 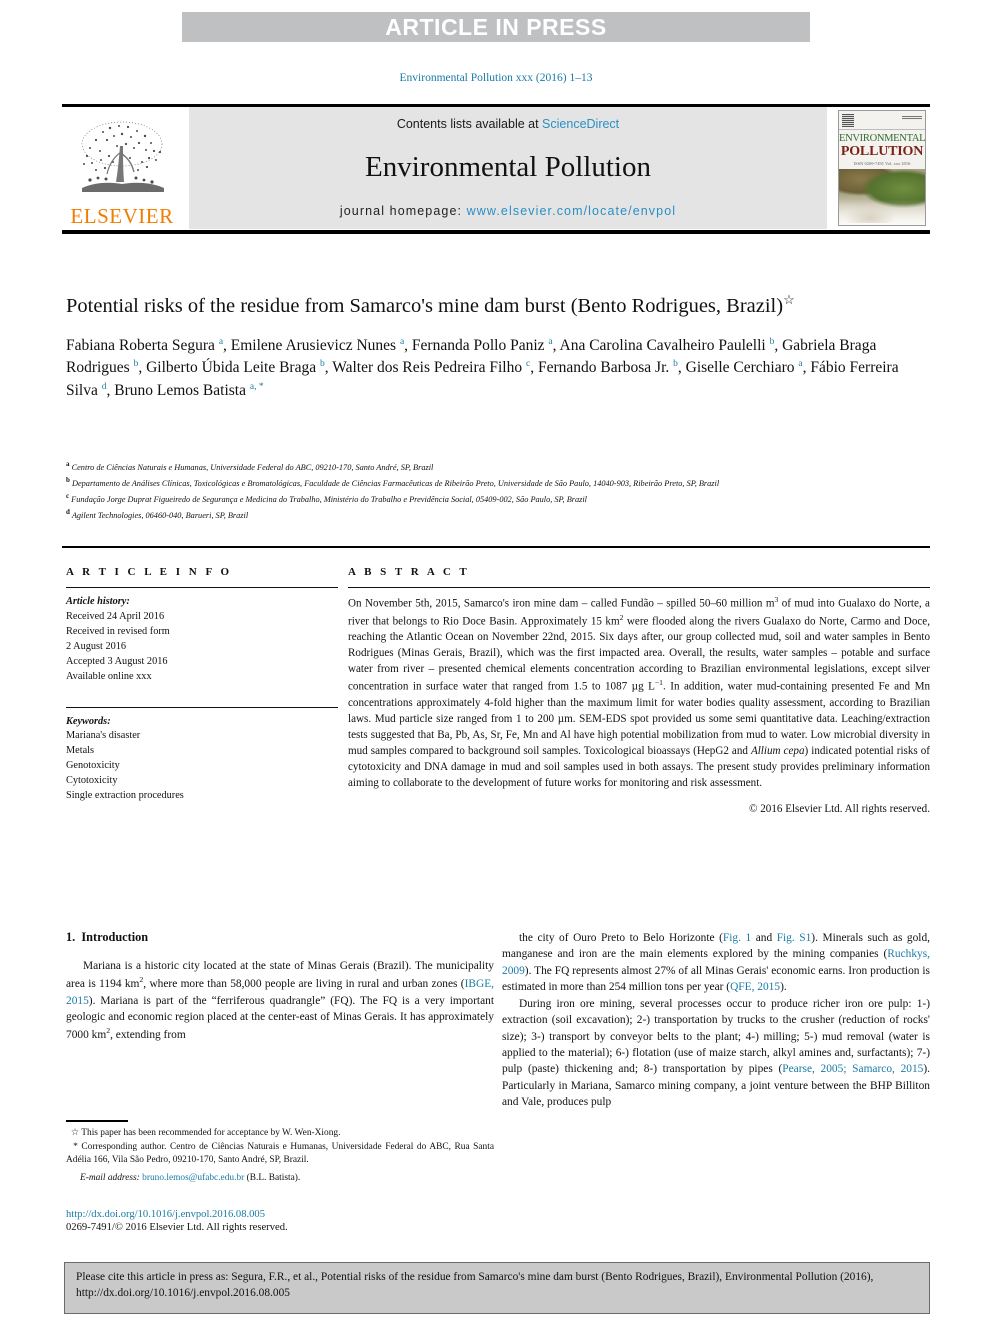 What do you see at coordinates (117, 661) in the screenshot?
I see `article-history-item: Accepted 3 August 2016` at bounding box center [117, 661].